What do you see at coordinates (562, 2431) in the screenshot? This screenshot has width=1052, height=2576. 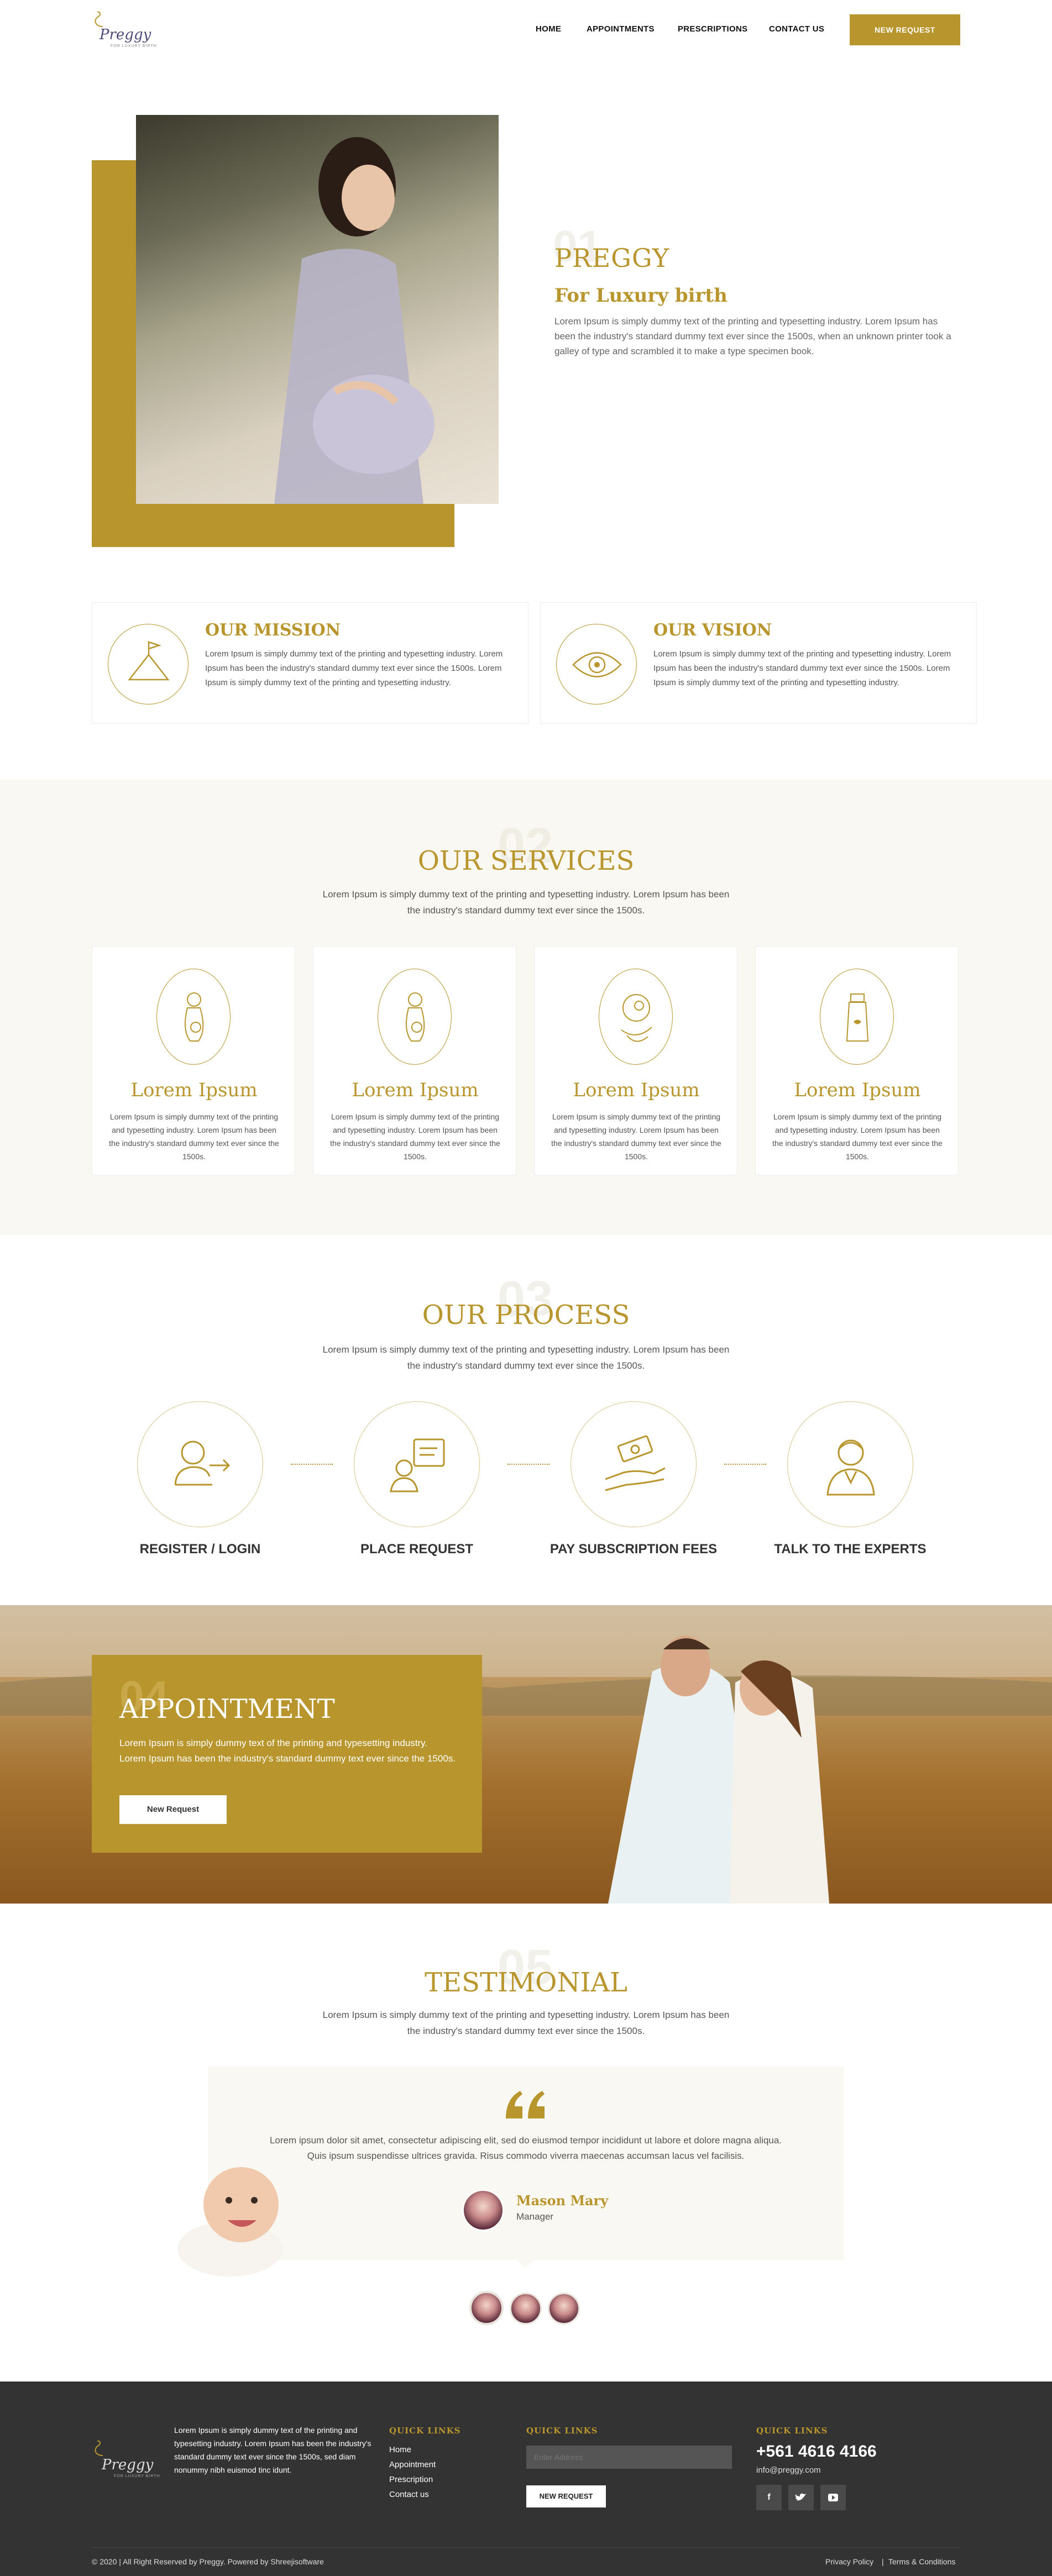 I see `footer-newsletter-title: QUICK LINKS` at bounding box center [562, 2431].